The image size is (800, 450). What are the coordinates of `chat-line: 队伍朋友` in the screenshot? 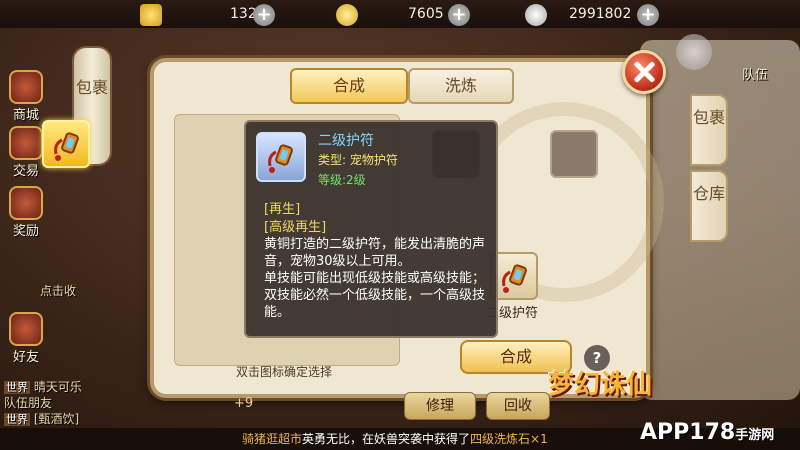 It's located at (28, 402).